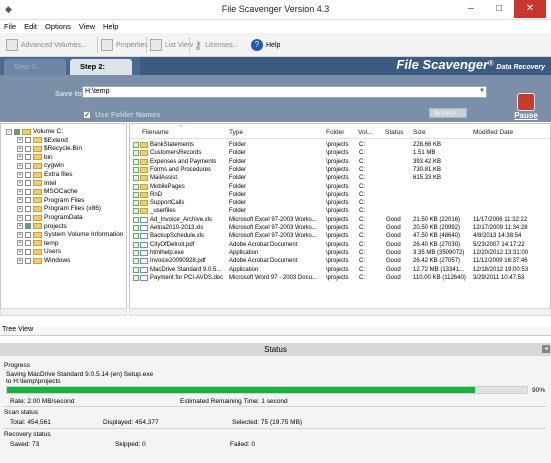  I want to click on table-row: RnD Folder \projects C:, so click(340, 195).